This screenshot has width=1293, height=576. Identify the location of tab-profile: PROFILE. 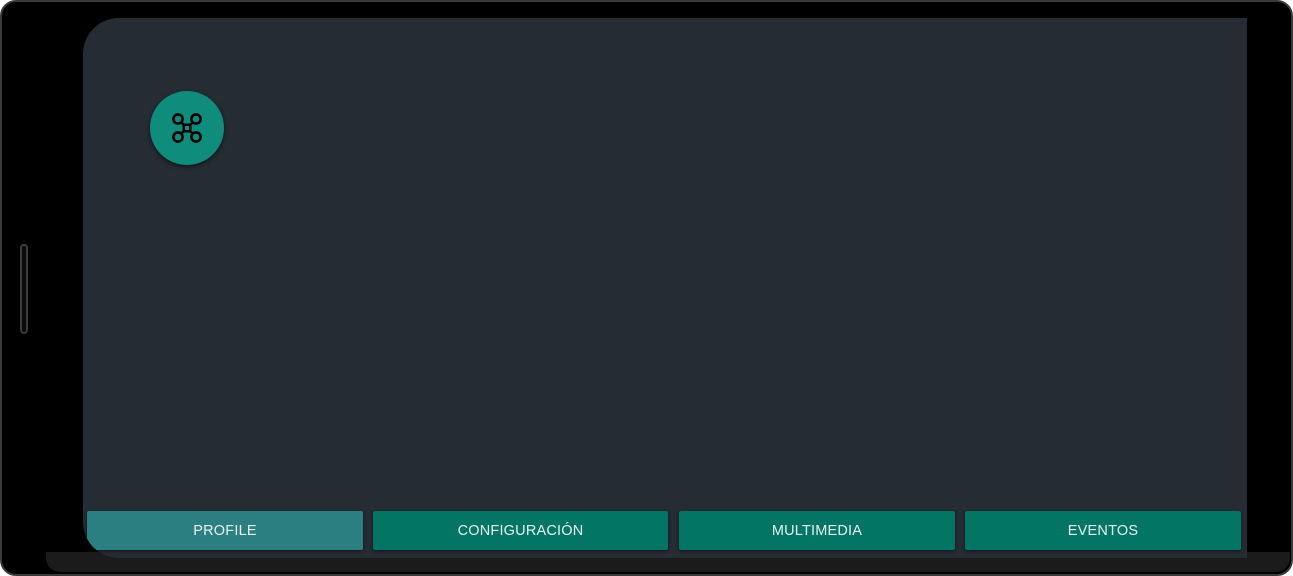
(225, 530).